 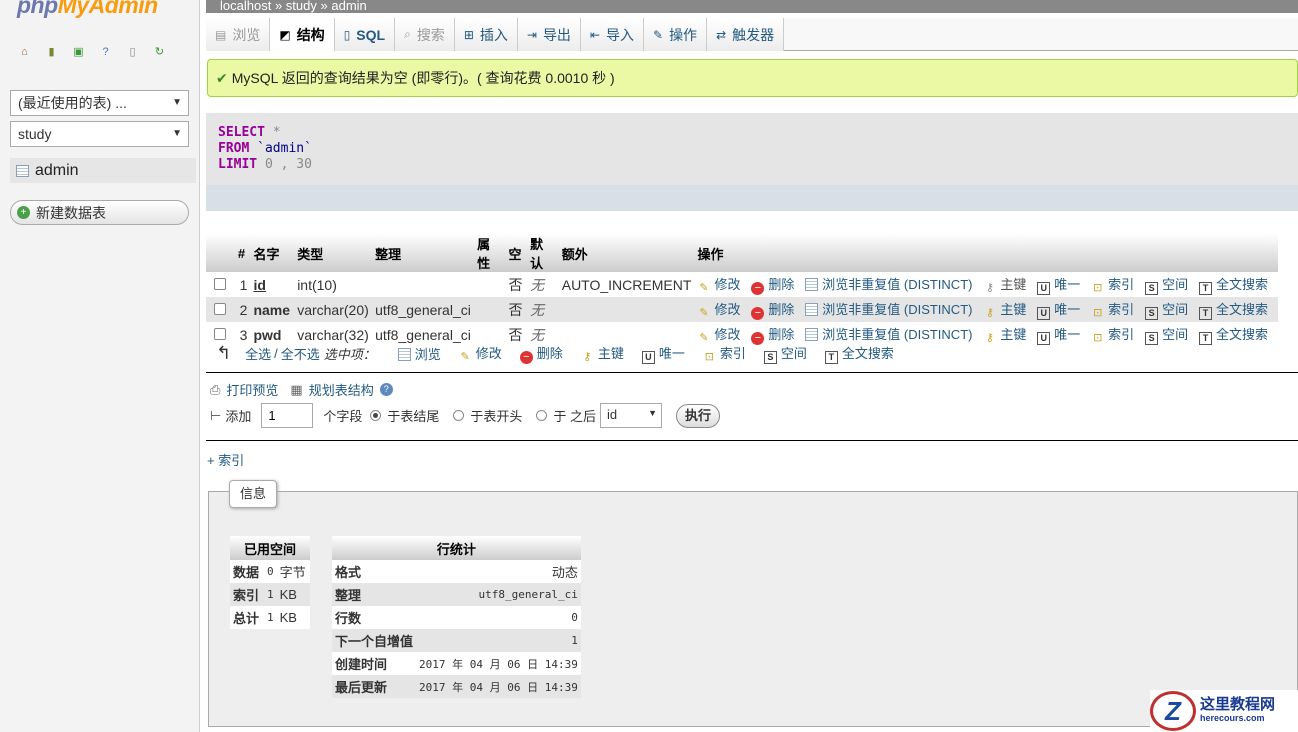 What do you see at coordinates (302, 34) in the screenshot?
I see `tab-structure: ◩ 结构` at bounding box center [302, 34].